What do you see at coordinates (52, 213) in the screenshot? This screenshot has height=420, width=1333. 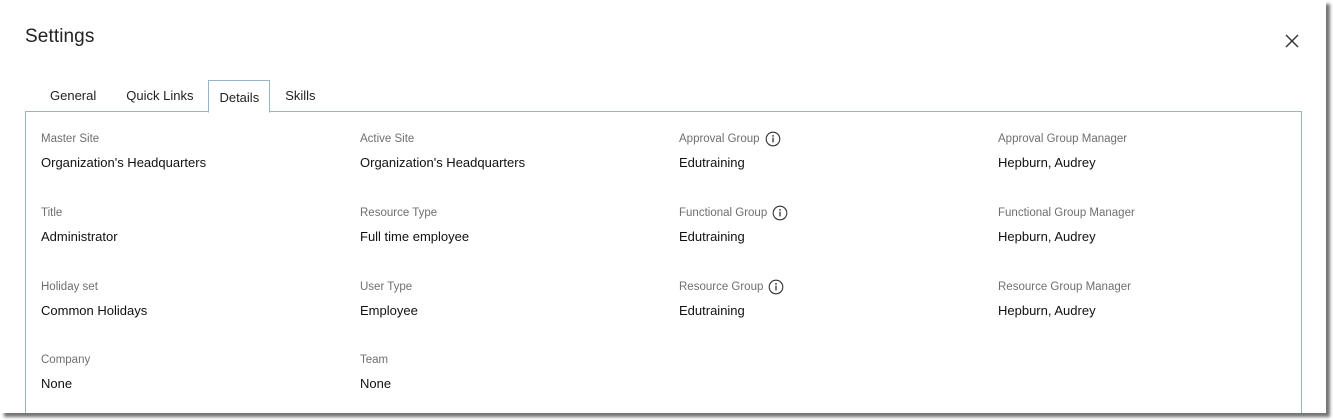 I see `title-label: Title` at bounding box center [52, 213].